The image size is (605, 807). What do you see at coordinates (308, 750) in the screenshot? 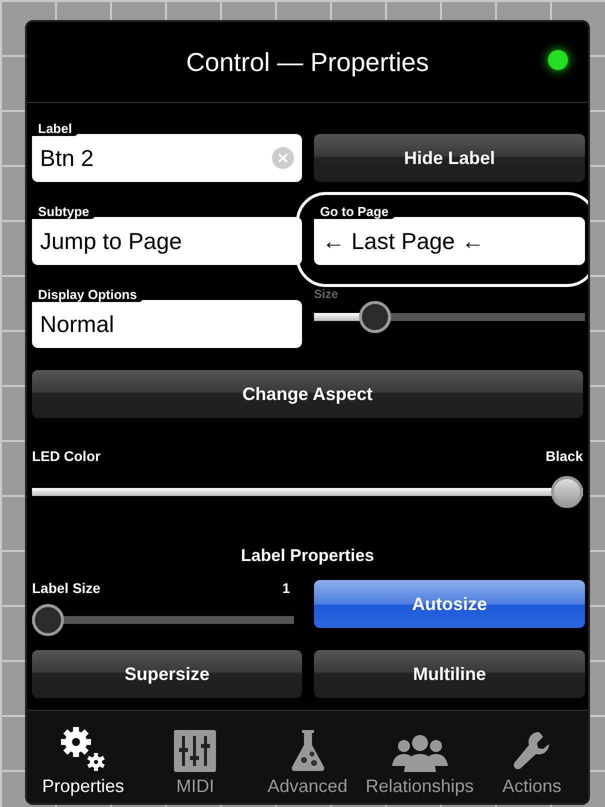
I see `flask-icon` at bounding box center [308, 750].